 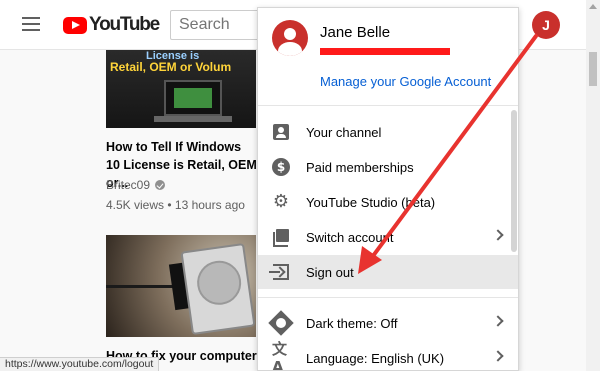 What do you see at coordinates (160, 185) in the screenshot?
I see `verified-check-icon` at bounding box center [160, 185].